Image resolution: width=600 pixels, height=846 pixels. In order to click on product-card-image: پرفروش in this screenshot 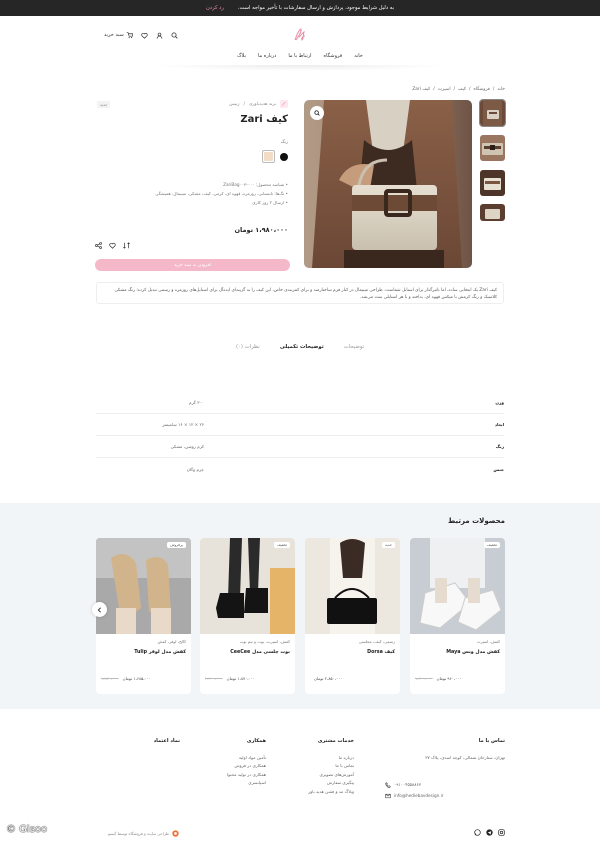, I will do `click(143, 586)`.